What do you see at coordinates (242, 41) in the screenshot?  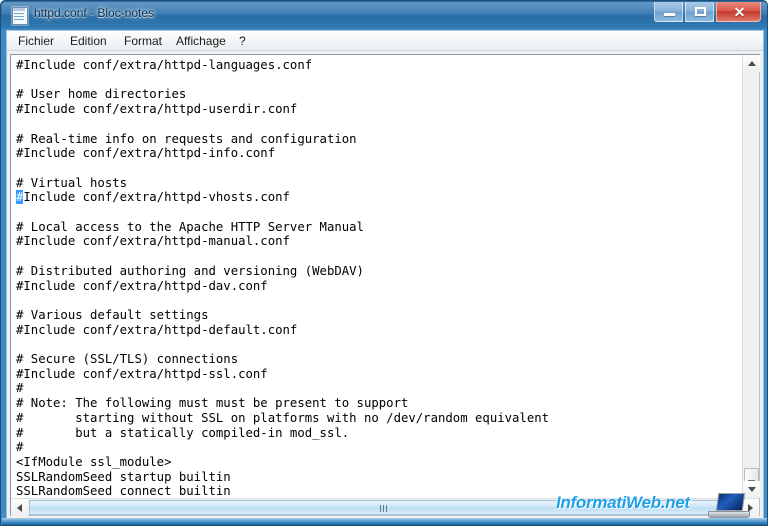 I see `menu-item-help: ?` at bounding box center [242, 41].